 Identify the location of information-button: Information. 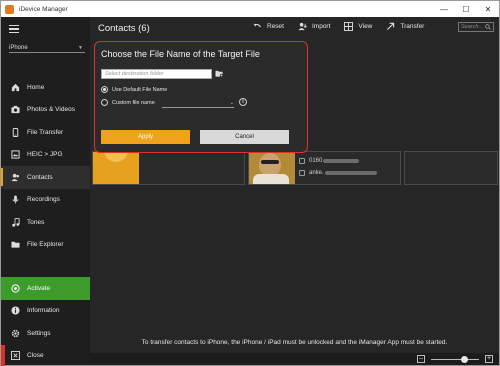
(45, 311).